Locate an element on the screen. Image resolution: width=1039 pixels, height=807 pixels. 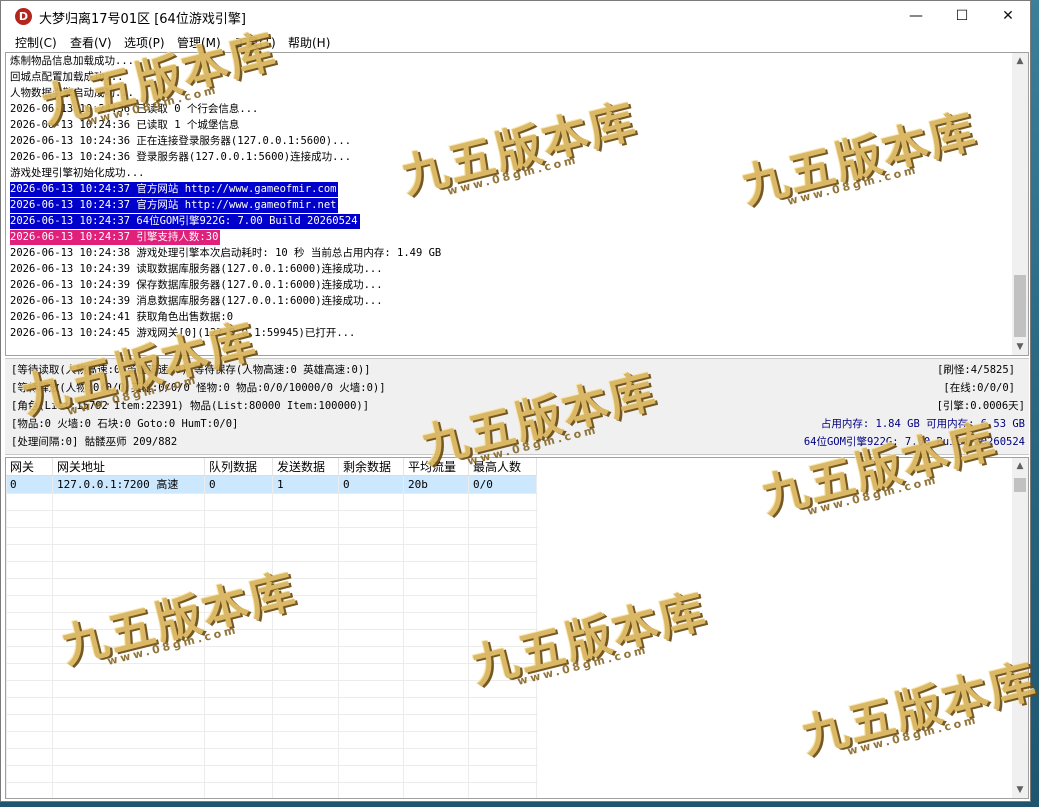
maximize-button: ☐ is located at coordinates (962, 16).